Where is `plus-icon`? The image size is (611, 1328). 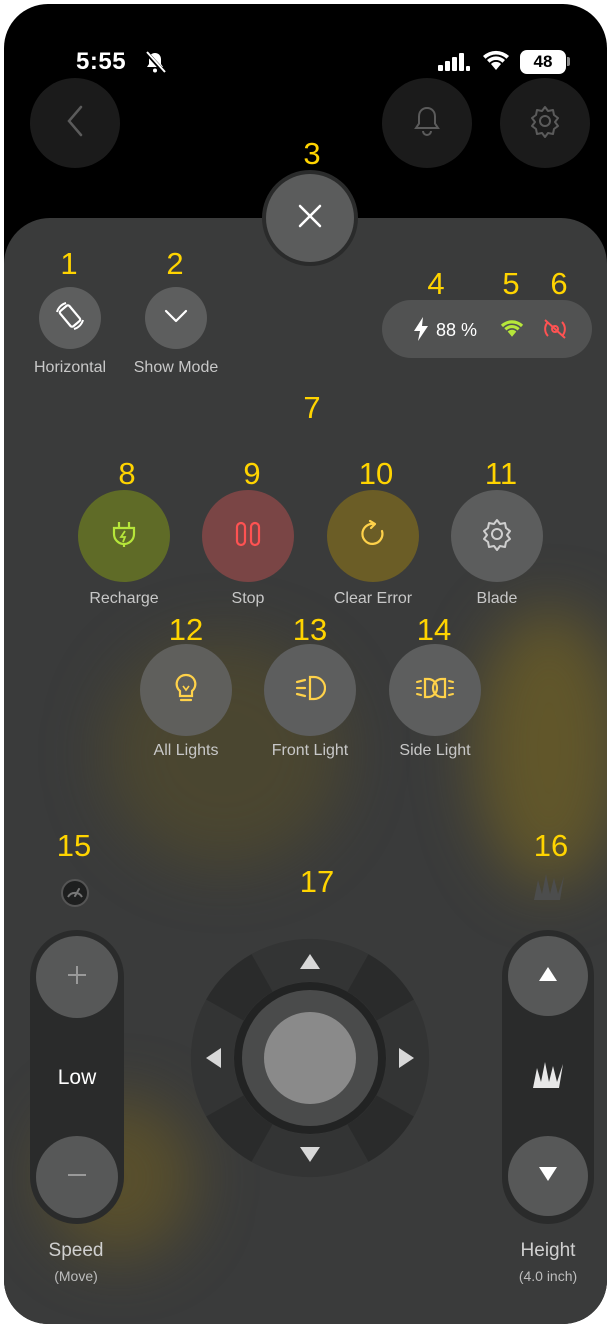 plus-icon is located at coordinates (77, 977).